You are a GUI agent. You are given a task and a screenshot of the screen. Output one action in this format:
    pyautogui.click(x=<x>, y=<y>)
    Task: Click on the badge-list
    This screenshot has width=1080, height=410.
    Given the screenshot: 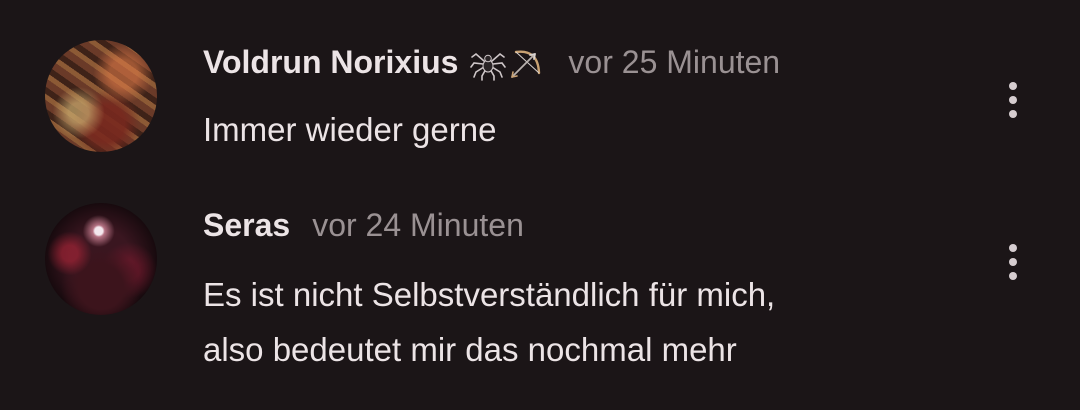 What is the action you would take?
    pyautogui.click(x=508, y=63)
    